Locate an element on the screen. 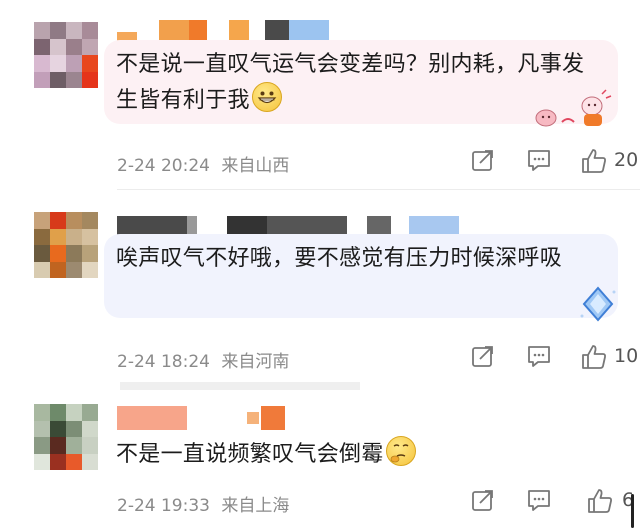 Image resolution: width=640 pixels, height=528 pixels. comment-bubble: 不是一直说频繁叹气会倒霉 is located at coordinates (361, 453).